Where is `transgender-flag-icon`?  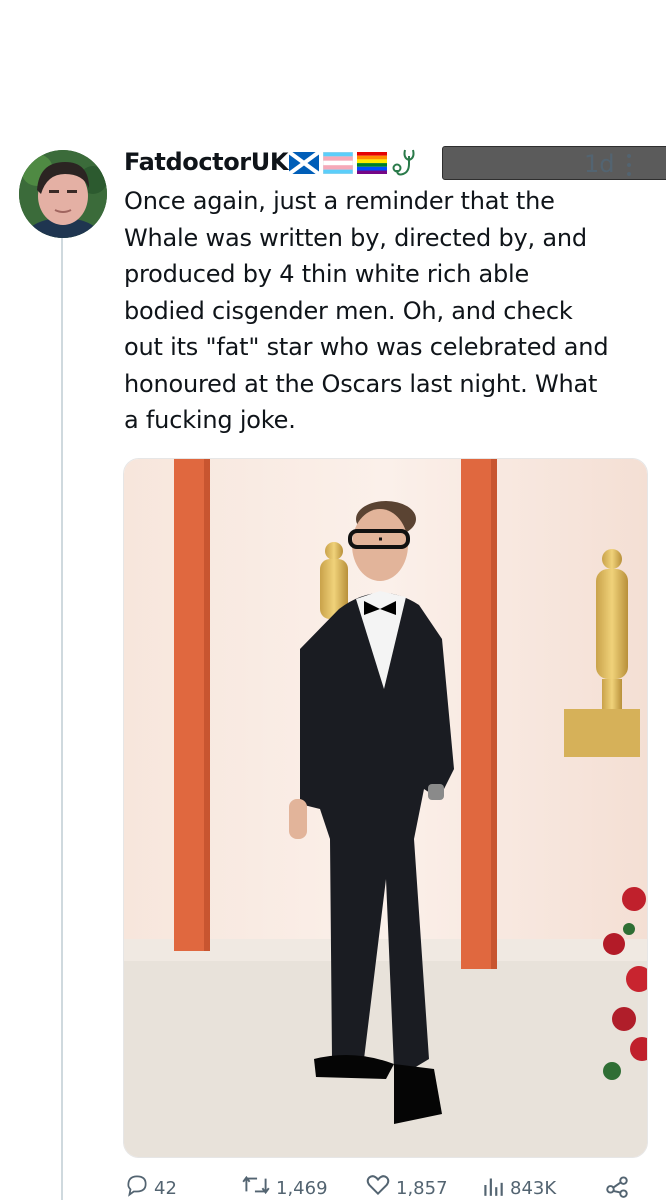 transgender-flag-icon is located at coordinates (338, 163).